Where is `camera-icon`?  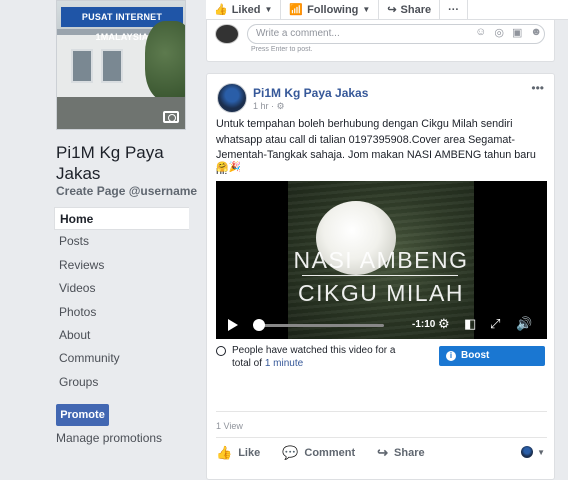 camera-icon is located at coordinates (171, 117).